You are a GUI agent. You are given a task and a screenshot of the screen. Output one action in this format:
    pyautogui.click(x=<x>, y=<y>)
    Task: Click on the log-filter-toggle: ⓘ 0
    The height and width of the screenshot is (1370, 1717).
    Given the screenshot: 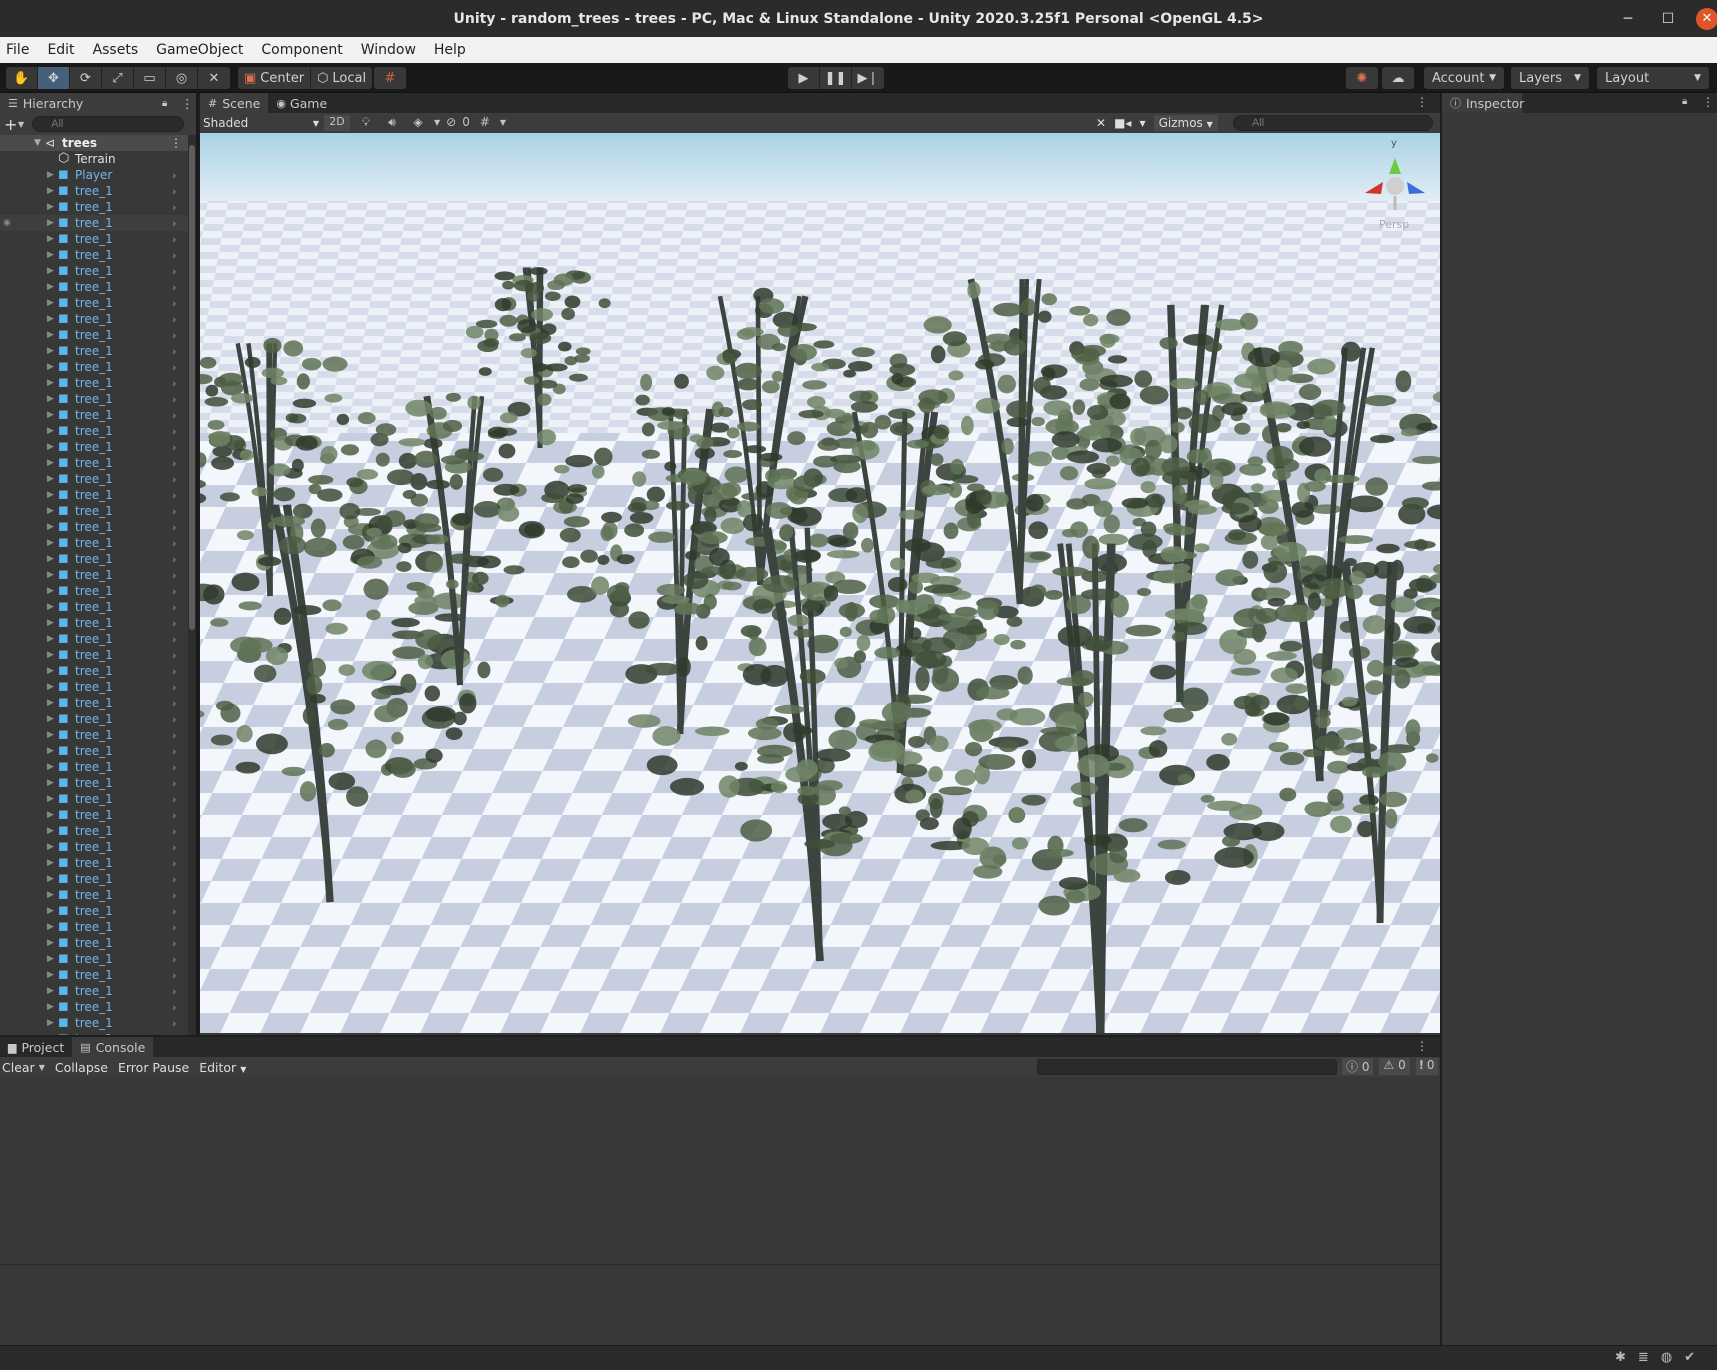 What is the action you would take?
    pyautogui.click(x=1358, y=1066)
    